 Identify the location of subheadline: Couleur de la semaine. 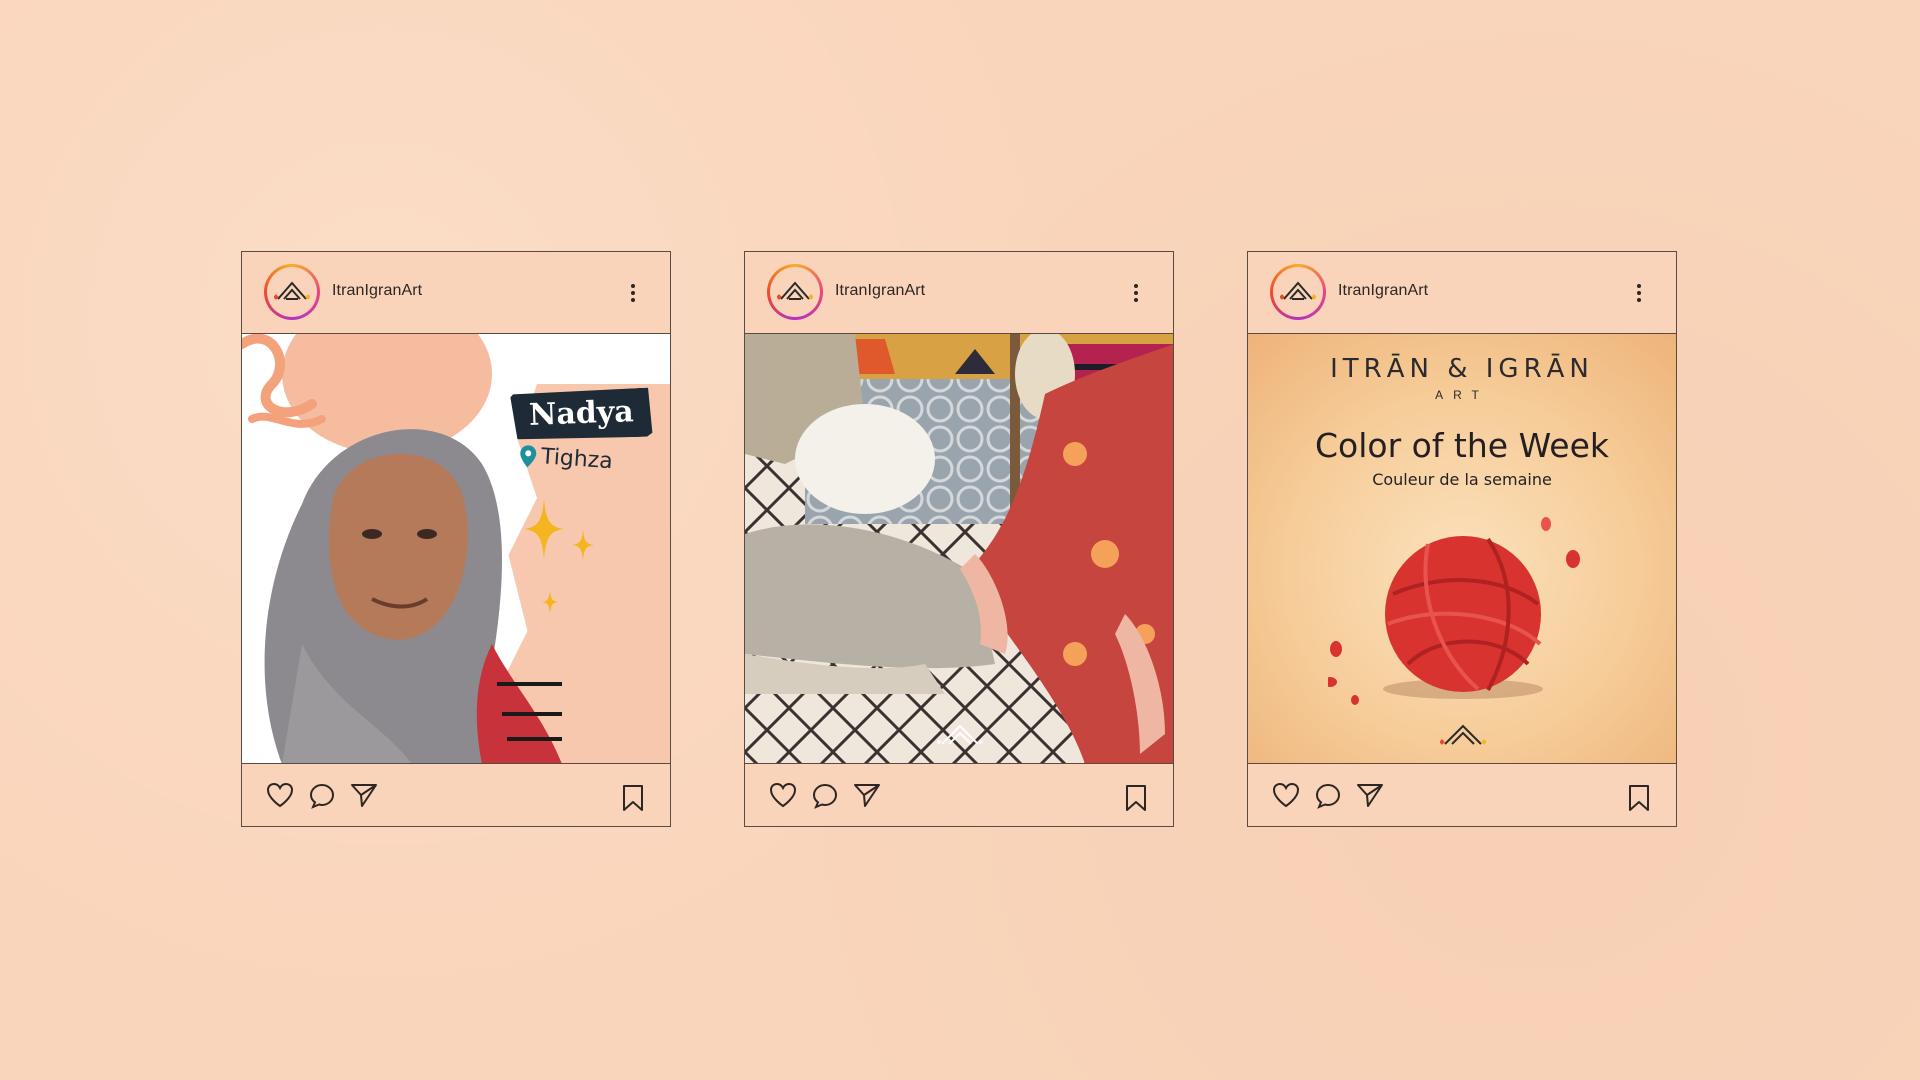
(1462, 479).